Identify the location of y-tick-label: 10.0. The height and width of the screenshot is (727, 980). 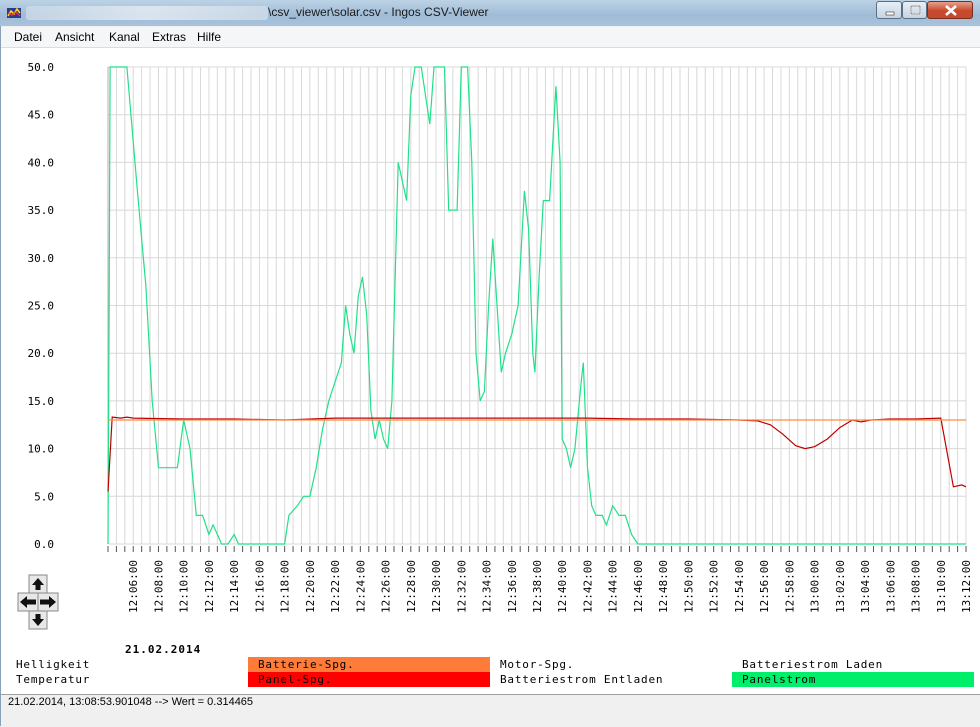
(41, 449).